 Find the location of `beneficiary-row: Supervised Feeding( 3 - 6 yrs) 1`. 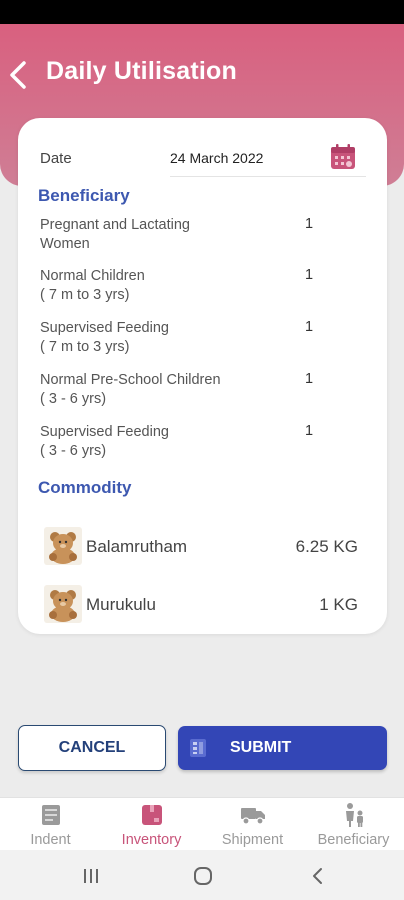

beneficiary-row: Supervised Feeding( 3 - 6 yrs) 1 is located at coordinates (205, 442).